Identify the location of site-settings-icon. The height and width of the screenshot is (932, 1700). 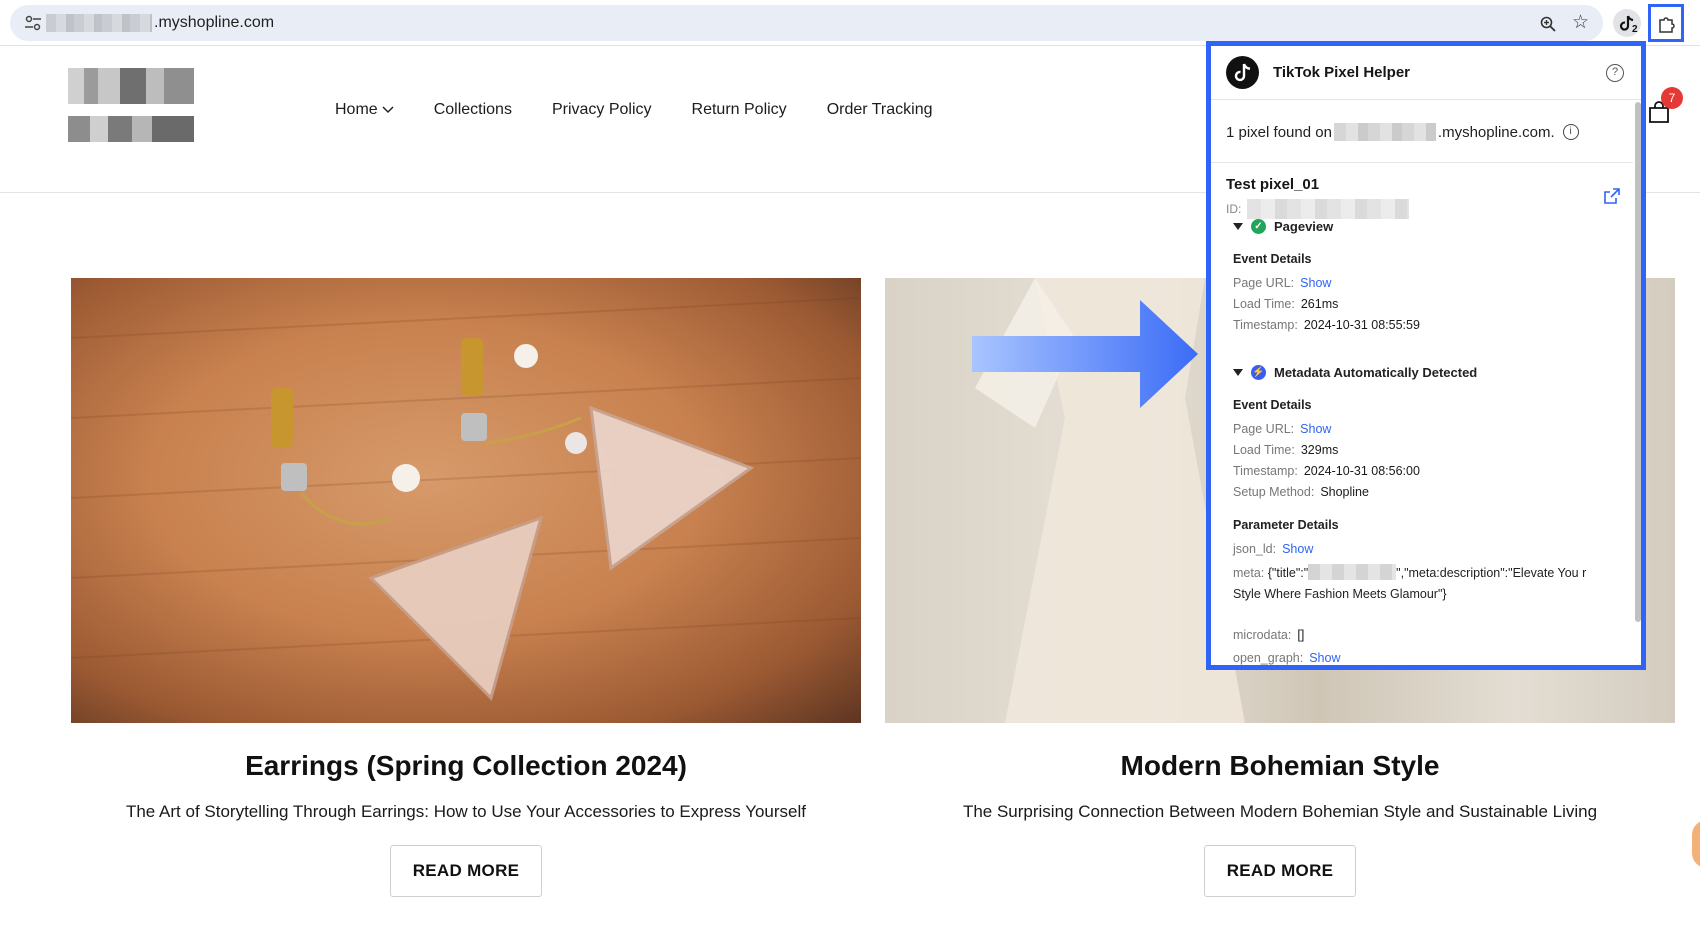
(33, 23).